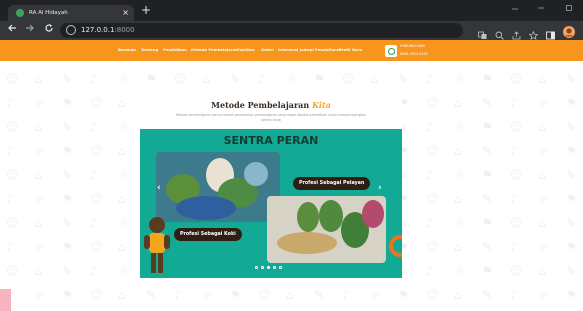  I want to click on nav-link-tentang: Tentang, so click(149, 50).